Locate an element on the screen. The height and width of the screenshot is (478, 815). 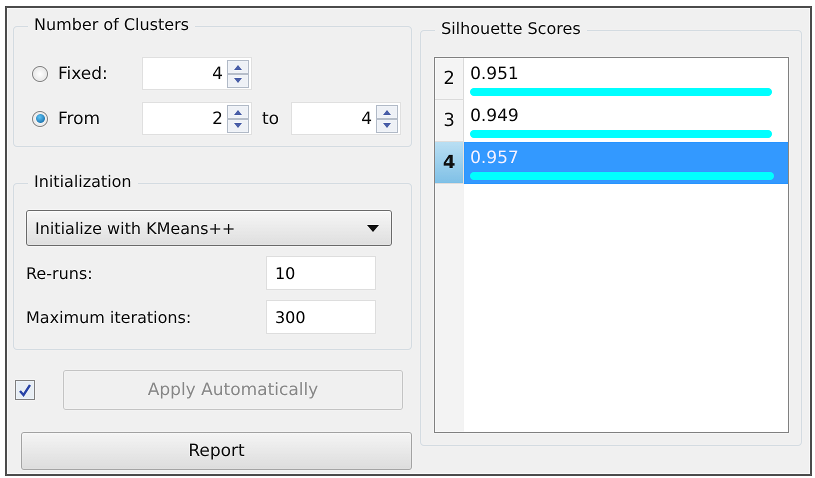
score-value: 0.951 is located at coordinates (495, 74).